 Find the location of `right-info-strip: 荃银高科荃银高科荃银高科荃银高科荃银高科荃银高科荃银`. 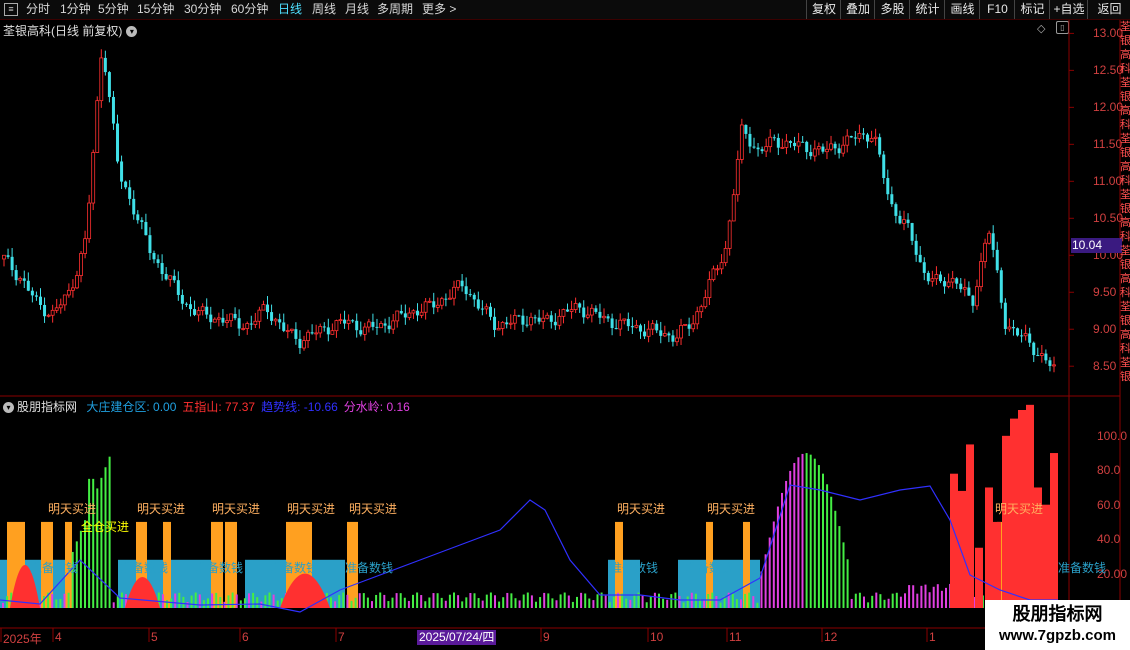

right-info-strip: 荃银高科荃银高科荃银高科荃银高科荃银高科荃银高科荃银 is located at coordinates (1125, 207).